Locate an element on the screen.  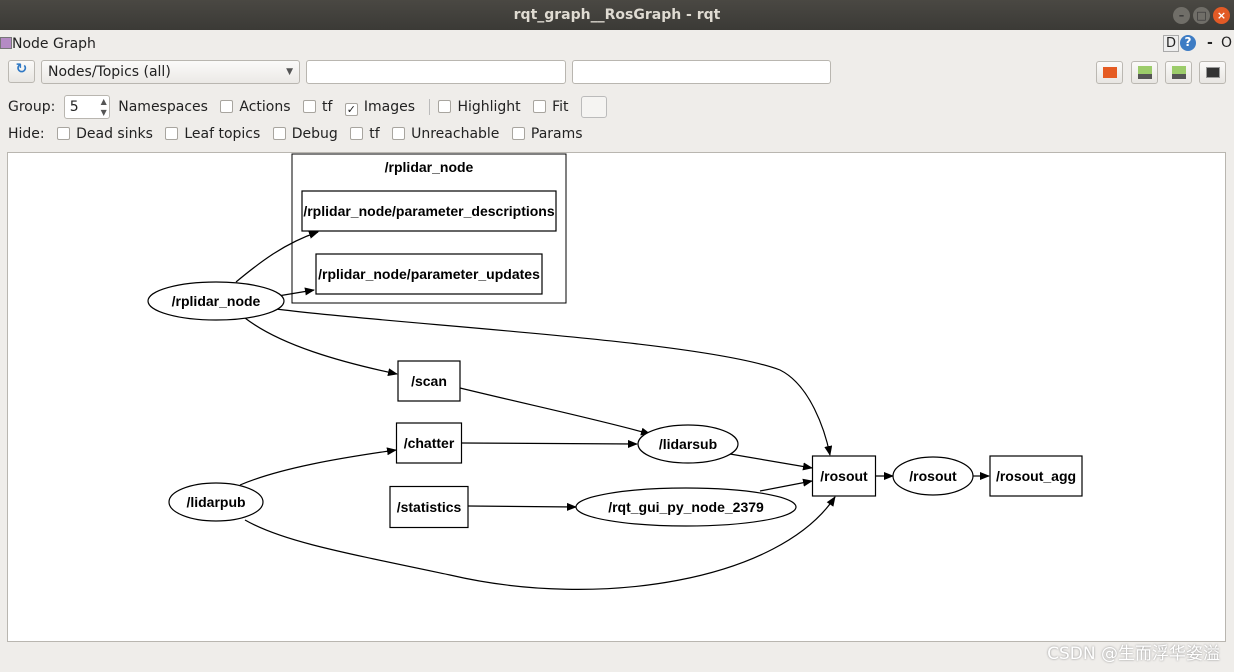
edge-rn-to-pd is located at coordinates (277, 257).